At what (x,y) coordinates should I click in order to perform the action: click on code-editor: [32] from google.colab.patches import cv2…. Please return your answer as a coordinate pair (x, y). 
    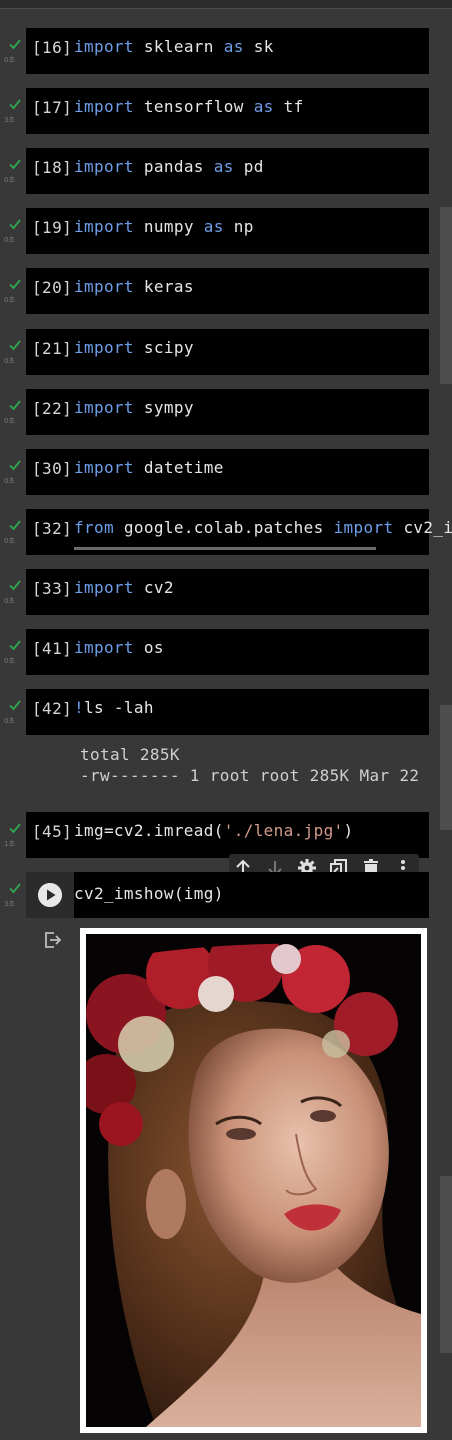
    Looking at the image, I should click on (239, 531).